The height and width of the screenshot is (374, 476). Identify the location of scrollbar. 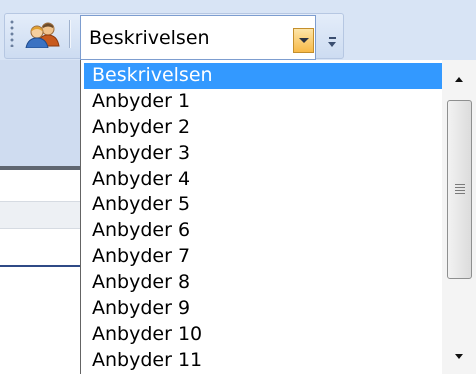
(459, 217).